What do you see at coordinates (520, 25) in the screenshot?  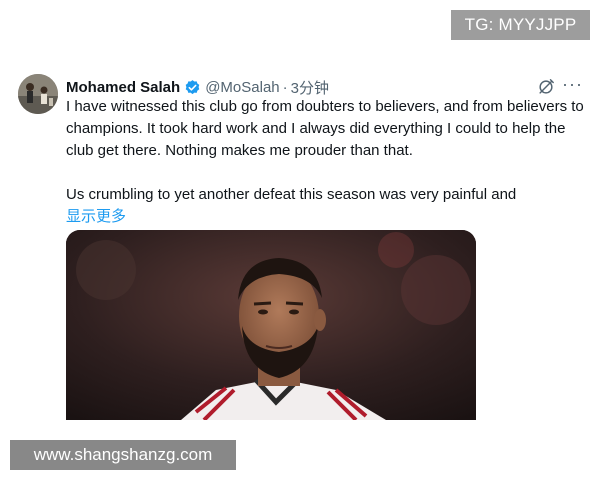 I see `watermark-tg: TG: MYYJJPP` at bounding box center [520, 25].